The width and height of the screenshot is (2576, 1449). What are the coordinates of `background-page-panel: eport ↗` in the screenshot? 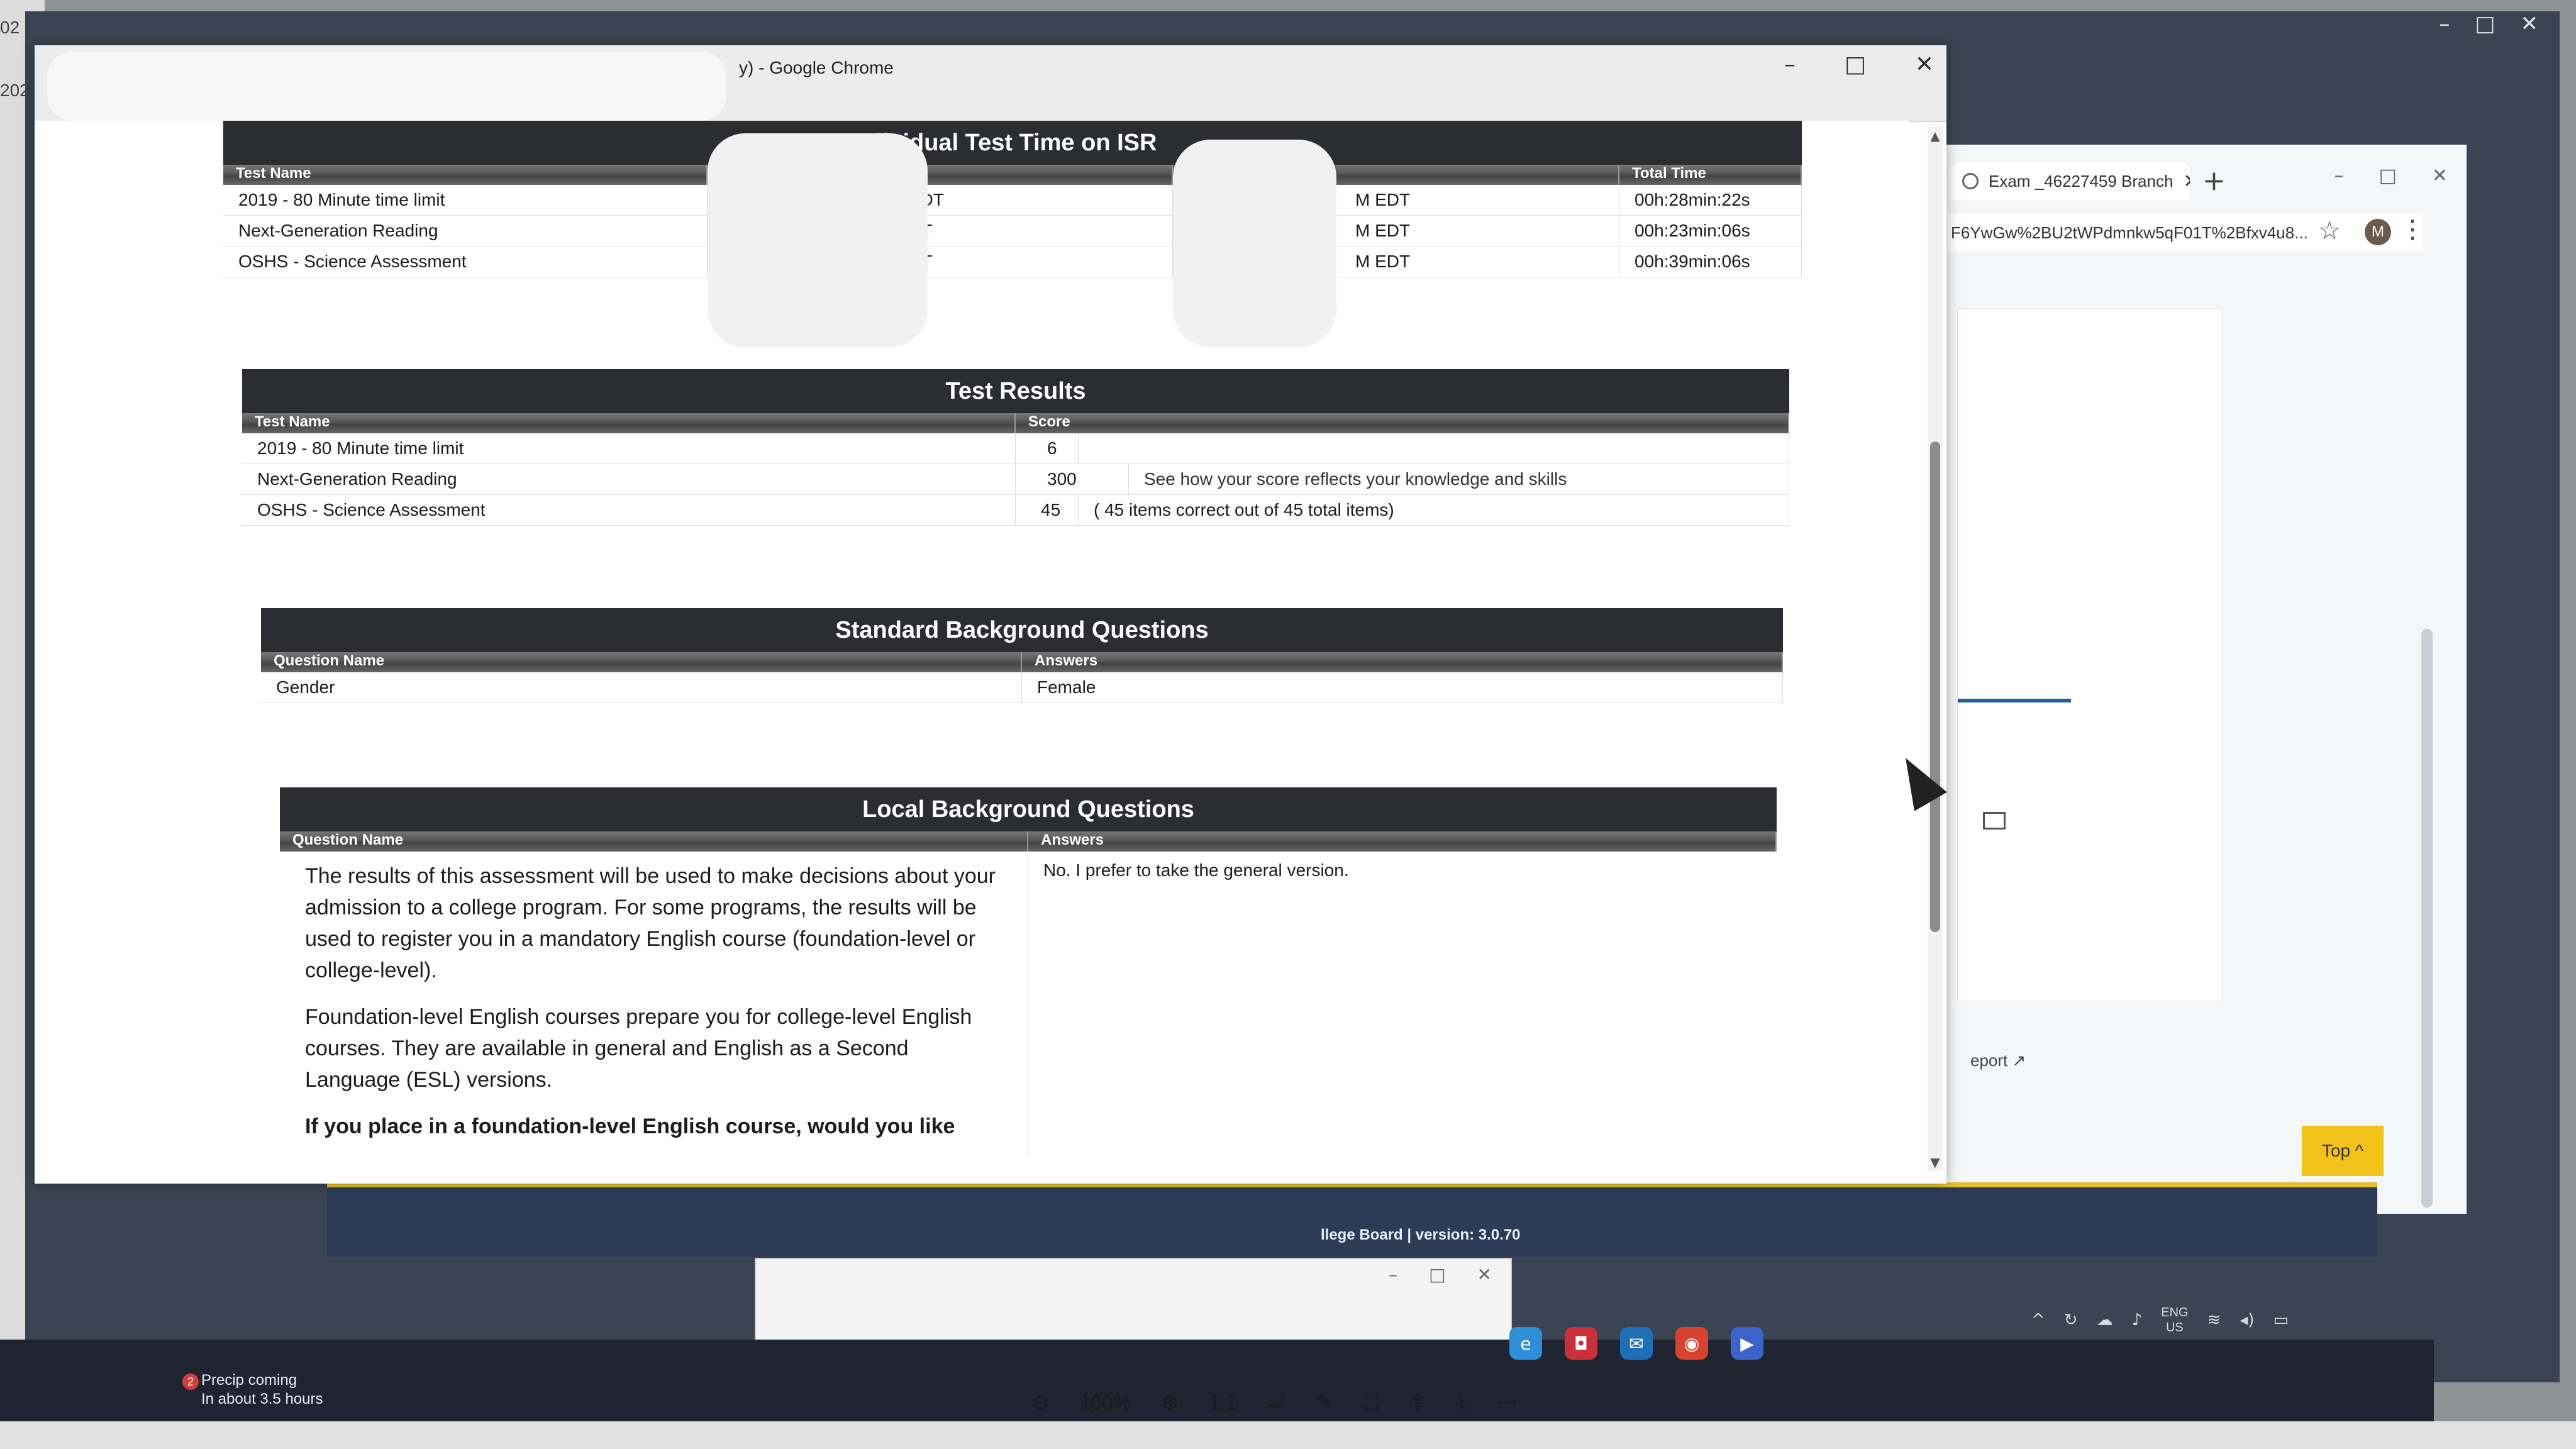 It's located at (2090, 689).